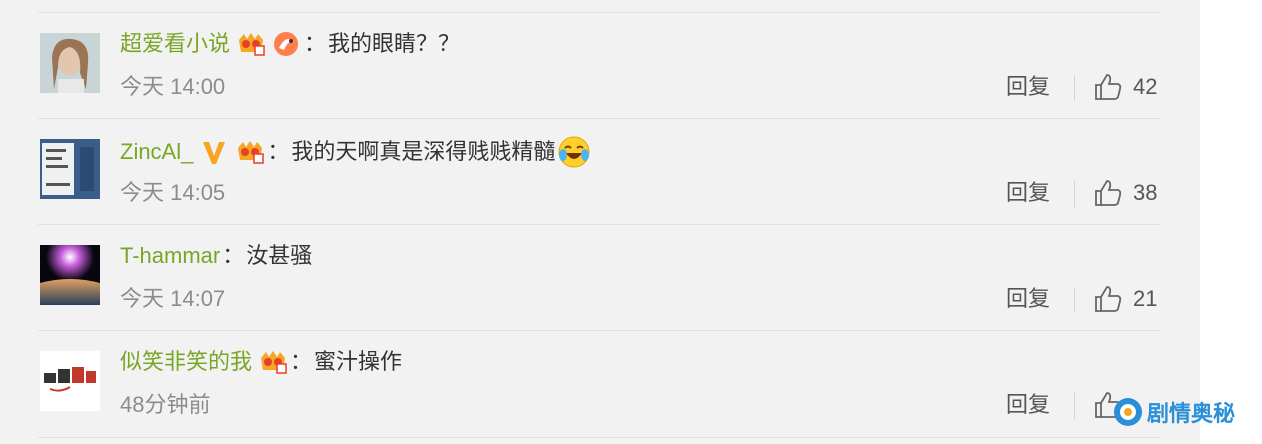 This screenshot has width=1262, height=444. What do you see at coordinates (186, 362) in the screenshot?
I see `username: 似笑非笑的我` at bounding box center [186, 362].